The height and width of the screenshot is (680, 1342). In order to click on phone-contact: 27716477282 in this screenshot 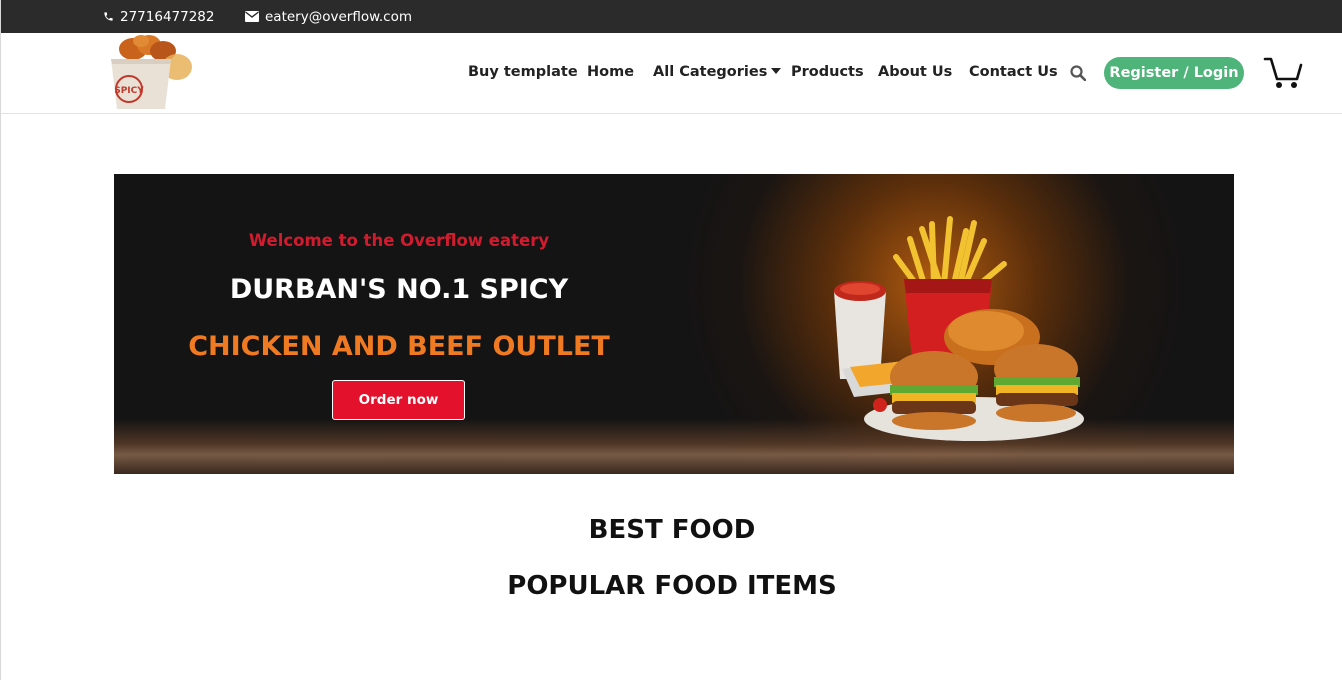, I will do `click(158, 16)`.